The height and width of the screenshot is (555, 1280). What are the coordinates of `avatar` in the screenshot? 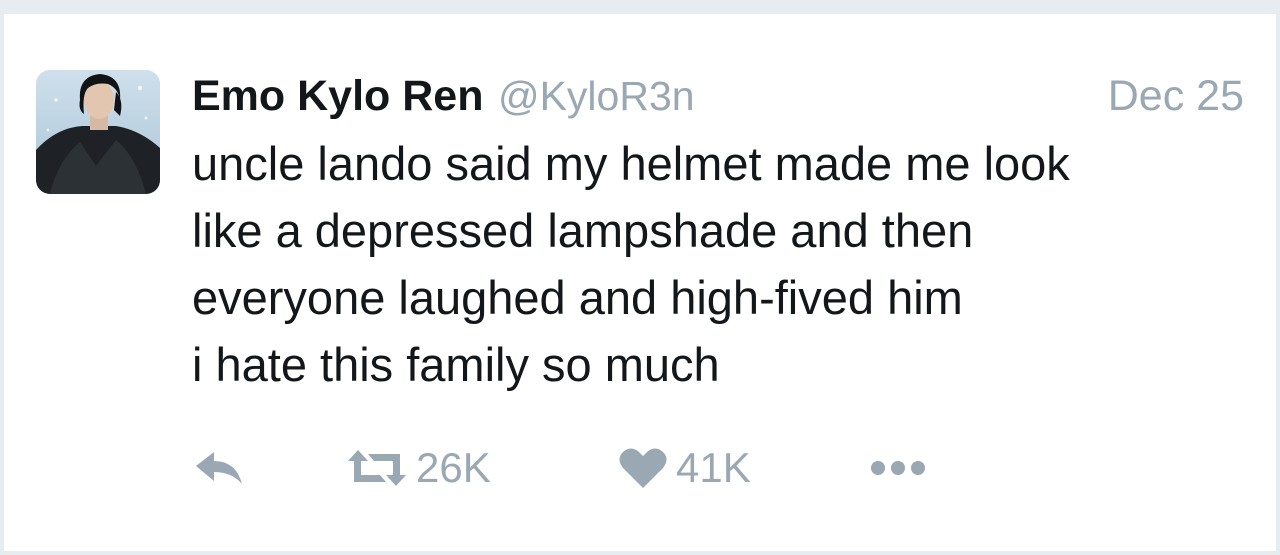 It's located at (98, 132).